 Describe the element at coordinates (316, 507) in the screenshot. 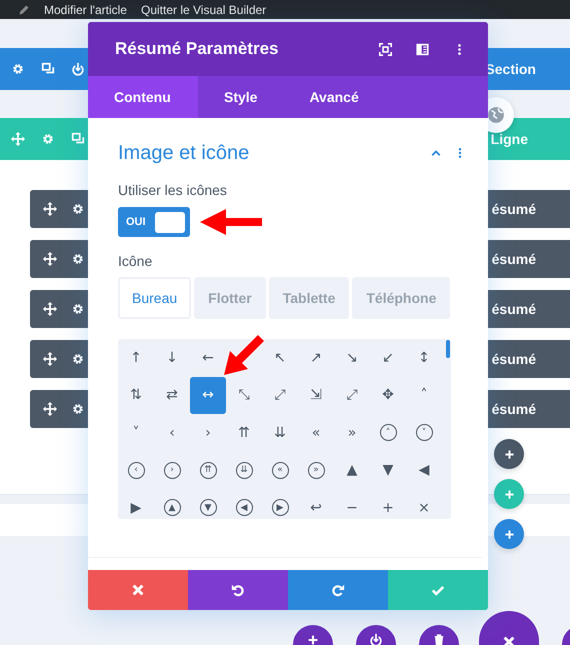

I see `icon-option: ↩` at that location.